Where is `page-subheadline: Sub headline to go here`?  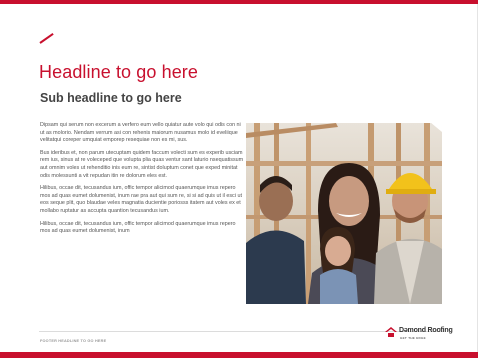 page-subheadline: Sub headline to go here is located at coordinates (111, 98).